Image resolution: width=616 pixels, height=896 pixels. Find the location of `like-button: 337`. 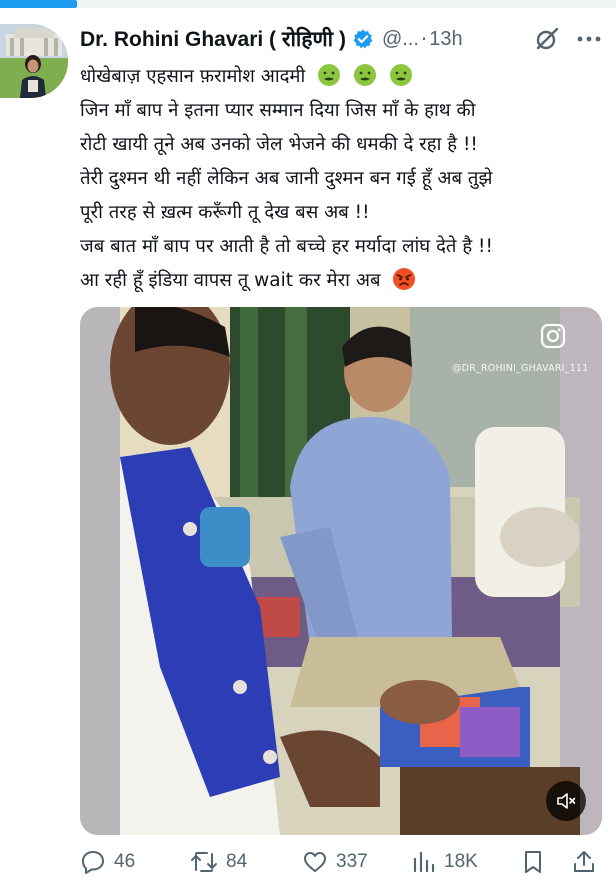

like-button: 337 is located at coordinates (335, 862).